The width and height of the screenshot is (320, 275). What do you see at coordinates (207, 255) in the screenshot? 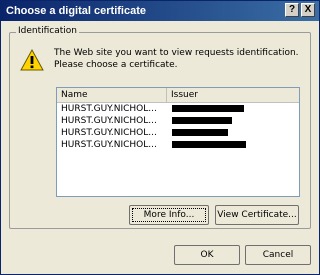
I see `ok-button: OK` at bounding box center [207, 255].